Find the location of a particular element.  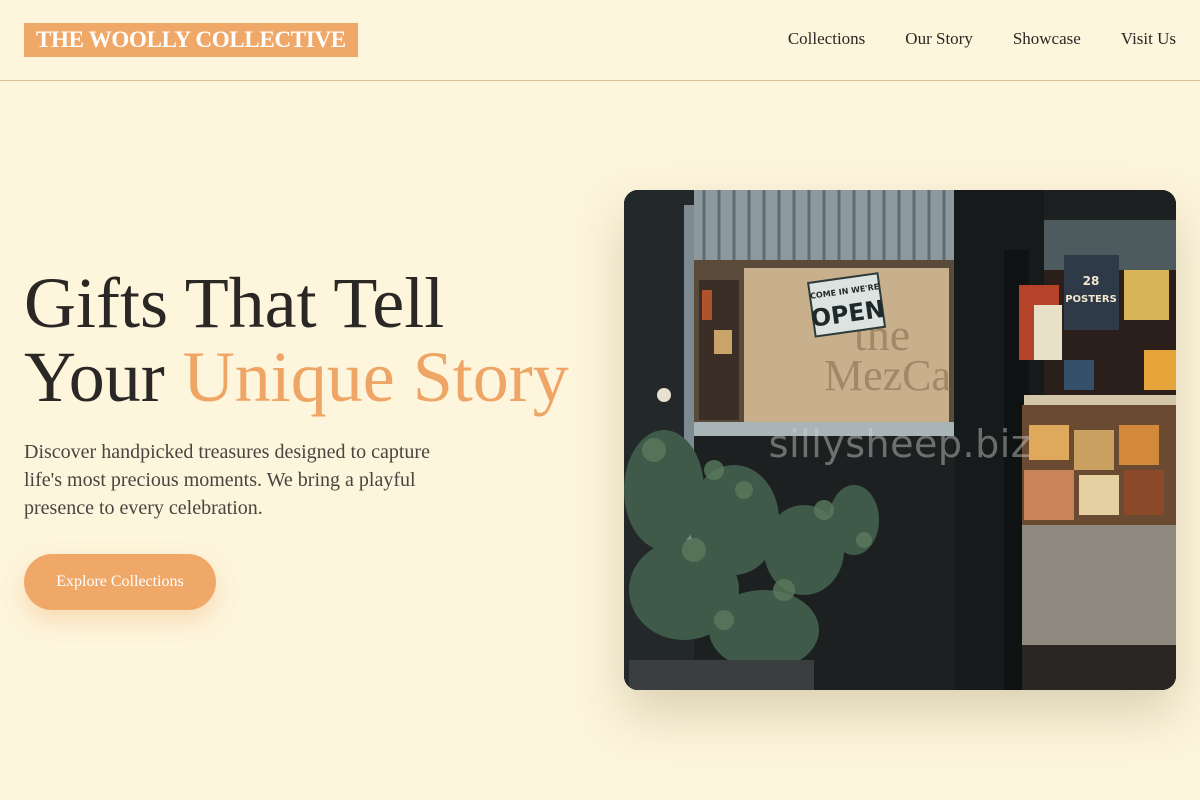

hero-title-line2: Your is located at coordinates (103, 377).